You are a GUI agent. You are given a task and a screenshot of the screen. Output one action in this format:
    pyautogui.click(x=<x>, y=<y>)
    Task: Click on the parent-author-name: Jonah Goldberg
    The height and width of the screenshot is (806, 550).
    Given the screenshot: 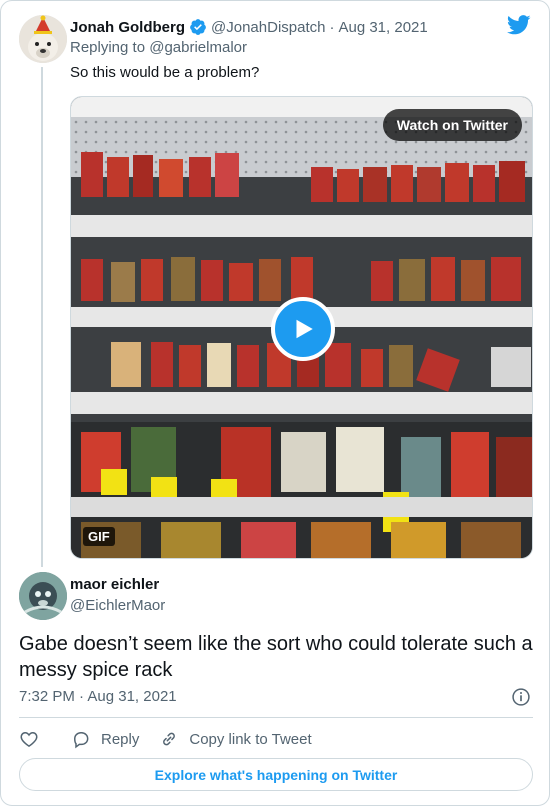 What is the action you would take?
    pyautogui.click(x=127, y=27)
    